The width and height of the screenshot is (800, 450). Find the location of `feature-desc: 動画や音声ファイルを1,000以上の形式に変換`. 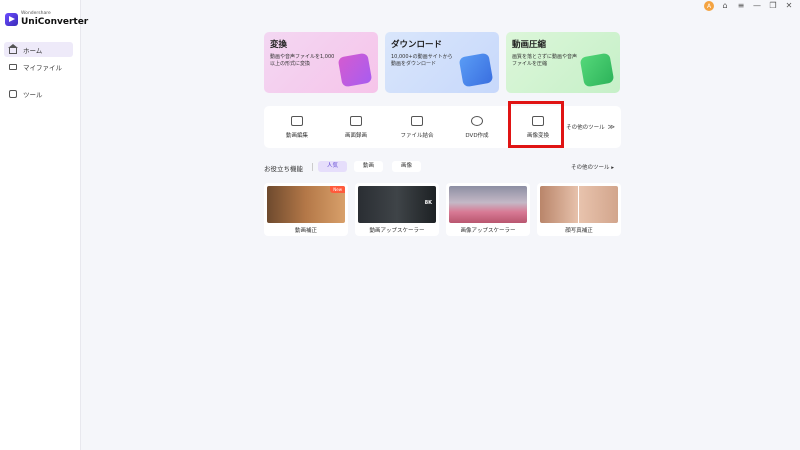

feature-desc: 動画や音声ファイルを1,000以上の形式に変換 is located at coordinates (302, 60).